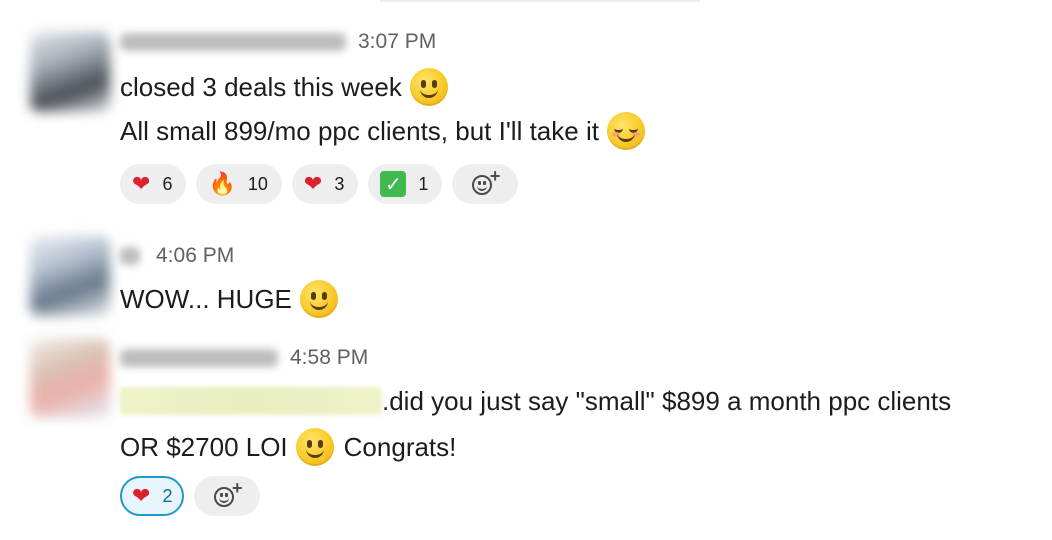 The image size is (1052, 540). I want to click on reactions-bar: ❤ 2 +, so click(190, 496).